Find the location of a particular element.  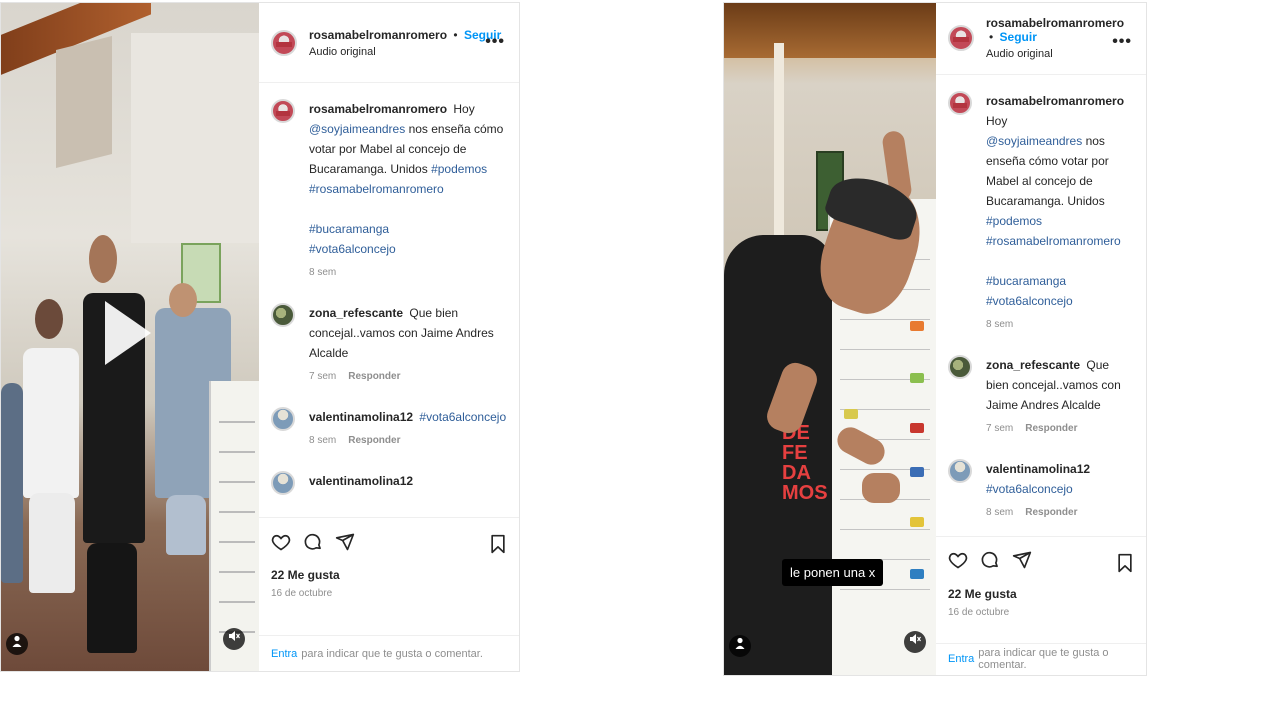

video-subtitle: le ponen una x is located at coordinates (833, 572).